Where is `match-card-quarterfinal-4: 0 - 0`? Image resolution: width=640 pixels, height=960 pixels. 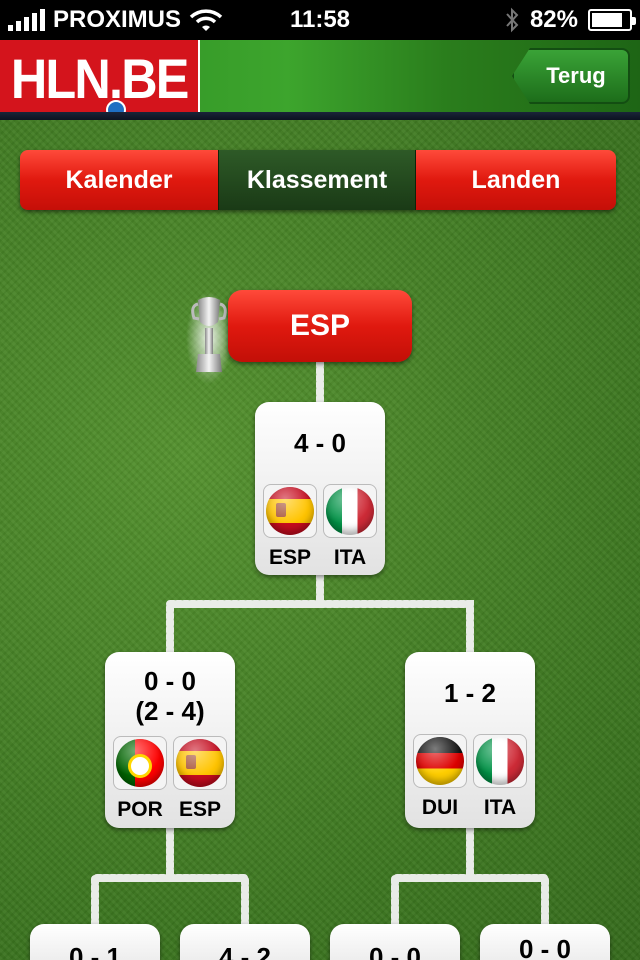
match-card-quarterfinal-4: 0 - 0 is located at coordinates (545, 942).